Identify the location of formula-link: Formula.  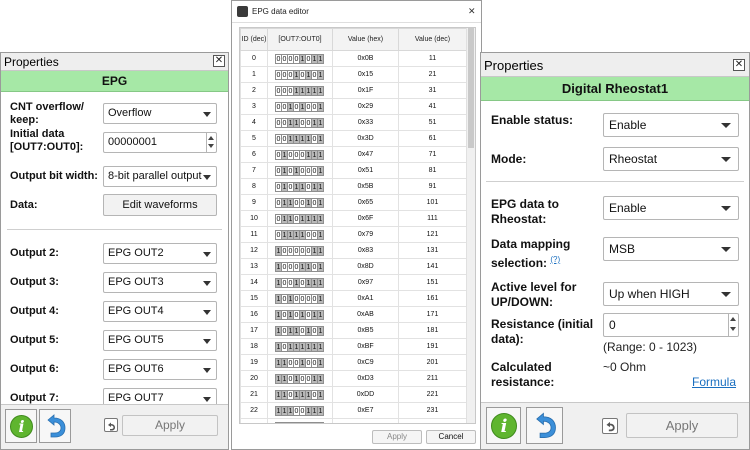
(714, 382).